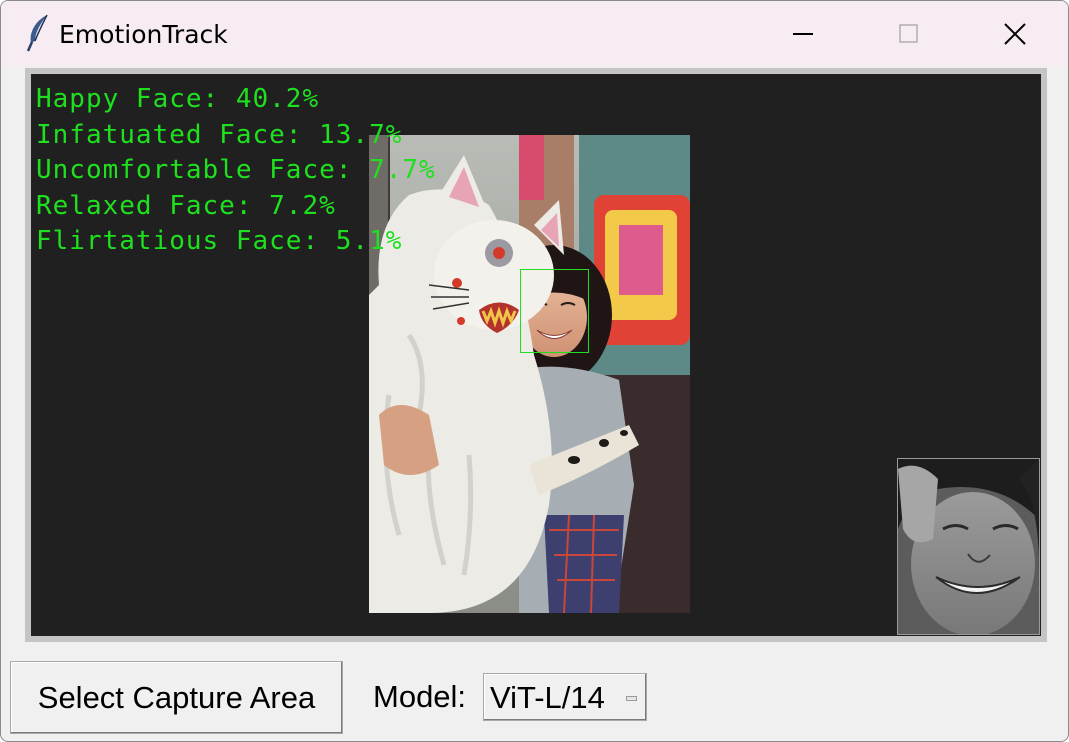  I want to click on title-bar: EmotionTrack, so click(534, 34).